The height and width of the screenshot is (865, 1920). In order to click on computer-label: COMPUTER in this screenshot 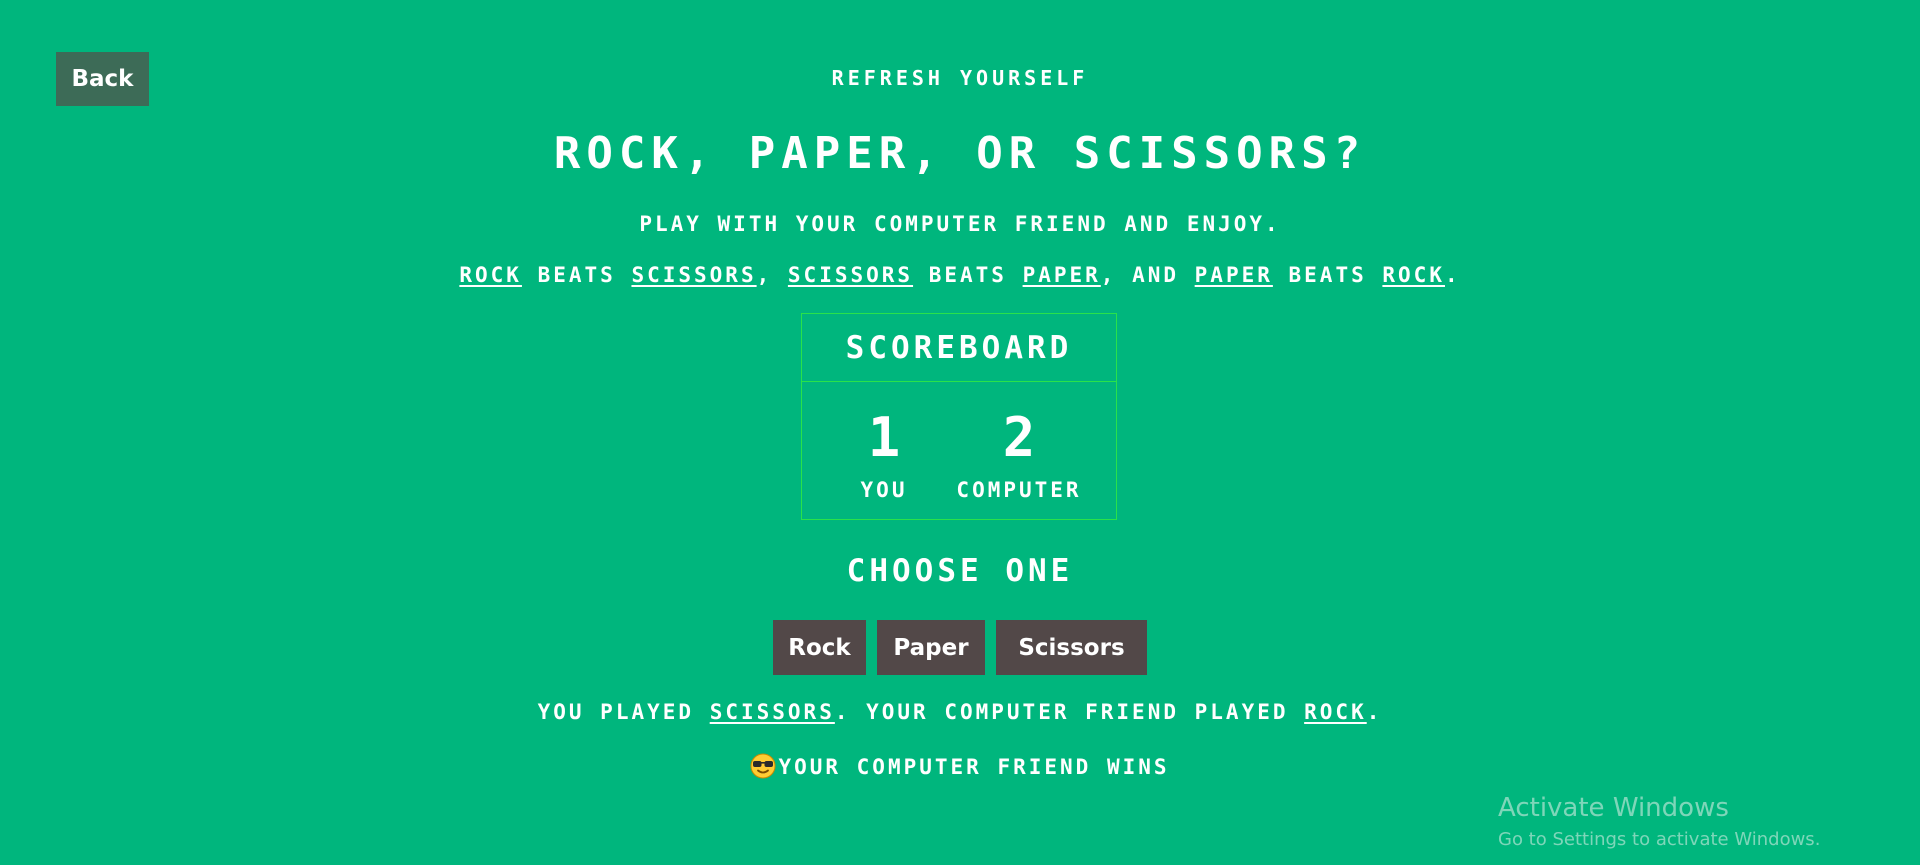, I will do `click(1019, 490)`.